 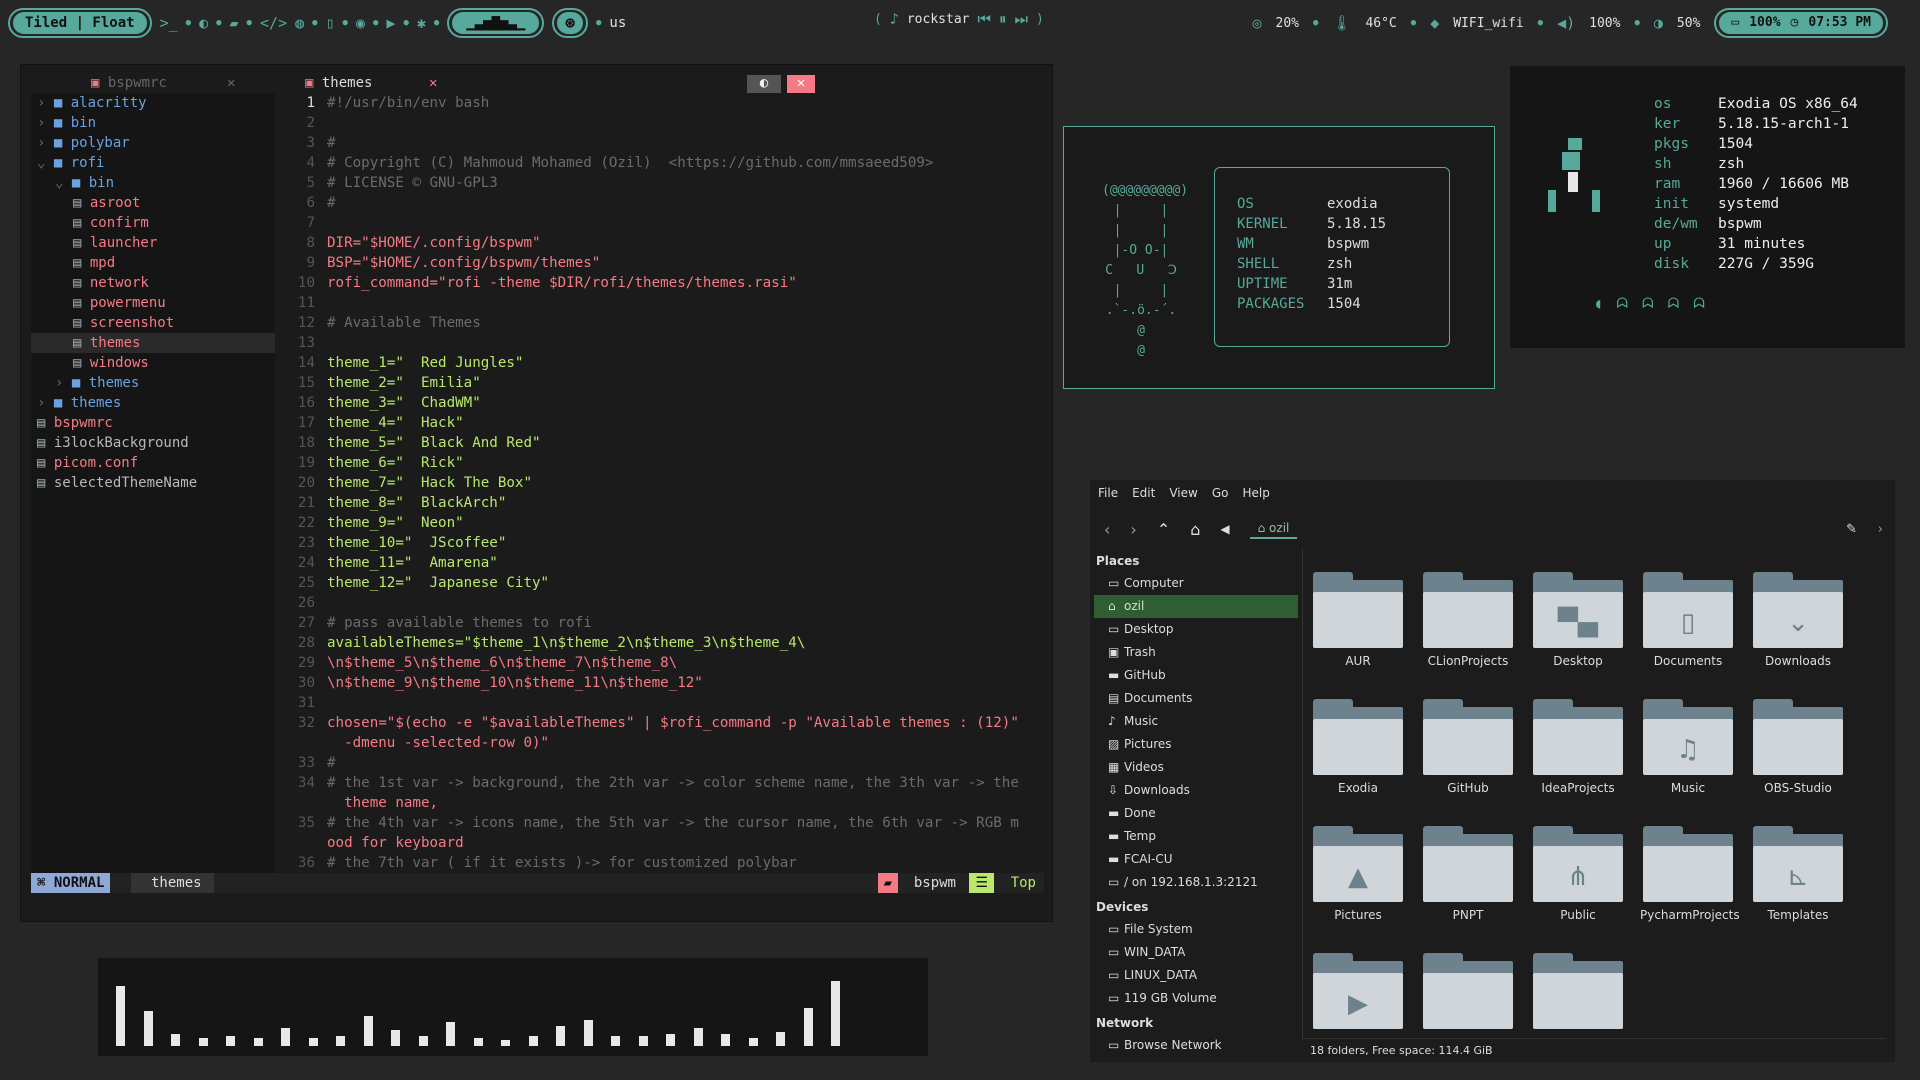 I want to click on code-line: theme name,, so click(x=663, y=803).